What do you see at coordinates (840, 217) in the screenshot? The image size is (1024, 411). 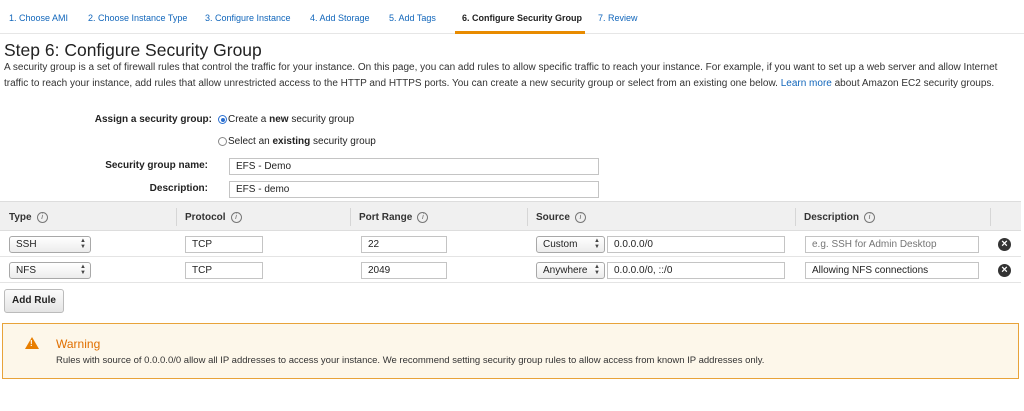 I see `header-description: Description i` at bounding box center [840, 217].